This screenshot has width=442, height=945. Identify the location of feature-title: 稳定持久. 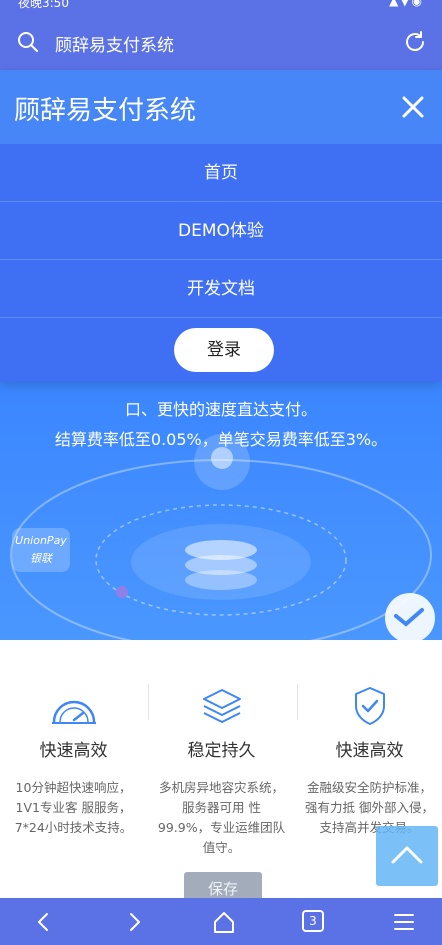
(221, 751).